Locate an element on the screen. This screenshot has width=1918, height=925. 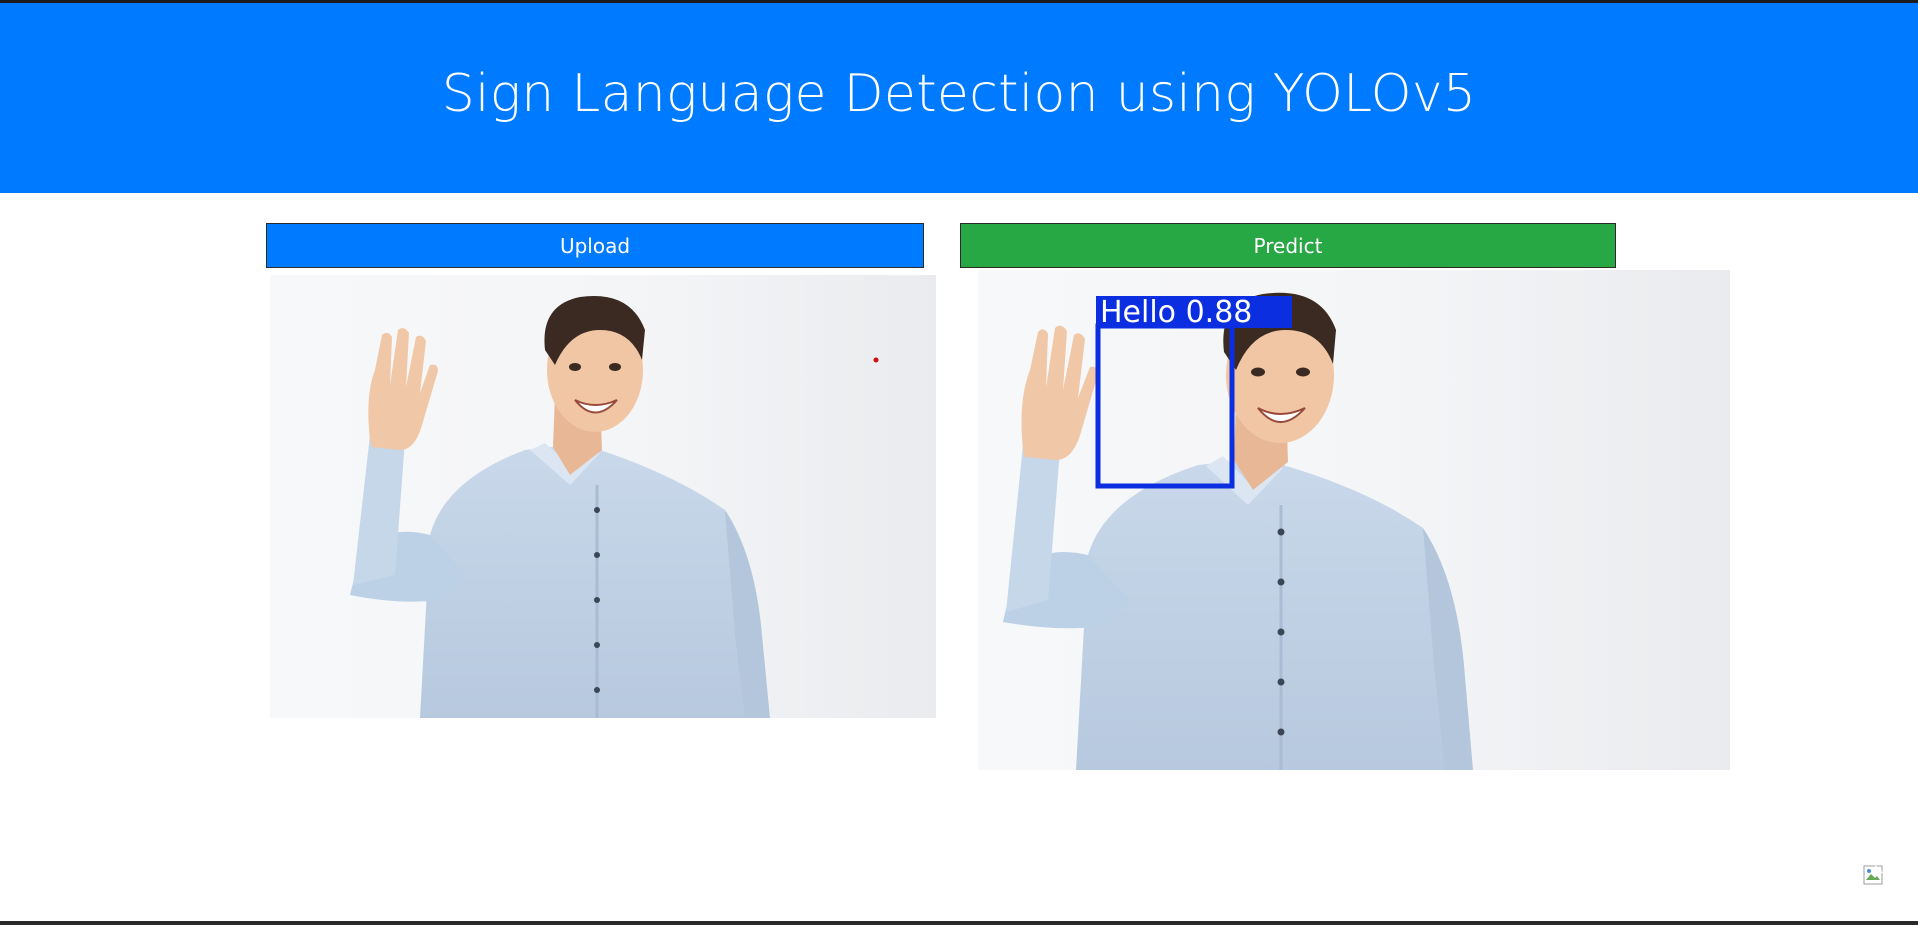
page-title: Sign Language Detection using YOLOv5 is located at coordinates (959, 94).